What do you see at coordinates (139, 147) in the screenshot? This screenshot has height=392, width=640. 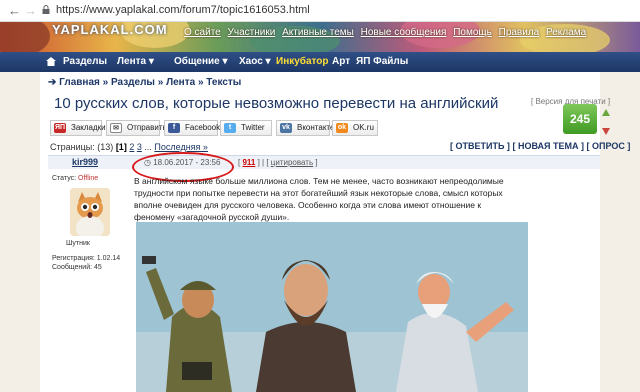 I see `page-link: 3` at bounding box center [139, 147].